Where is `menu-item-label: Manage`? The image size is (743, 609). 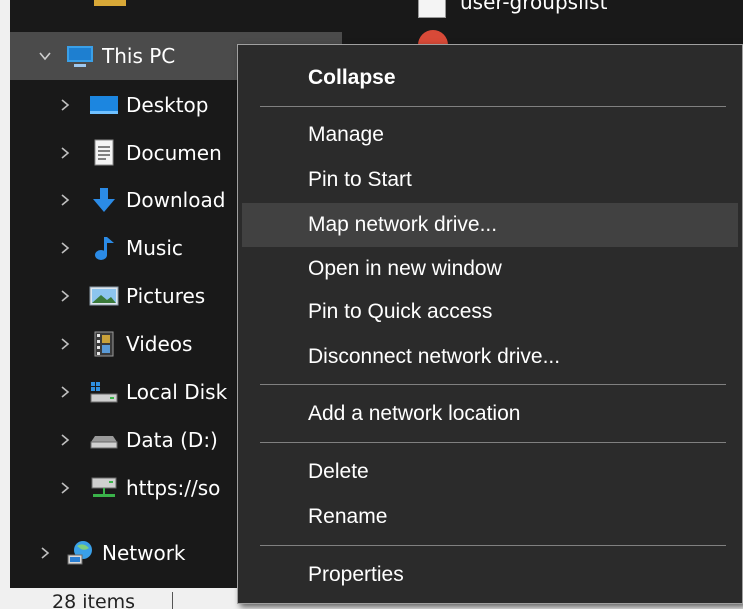 menu-item-label: Manage is located at coordinates (346, 134).